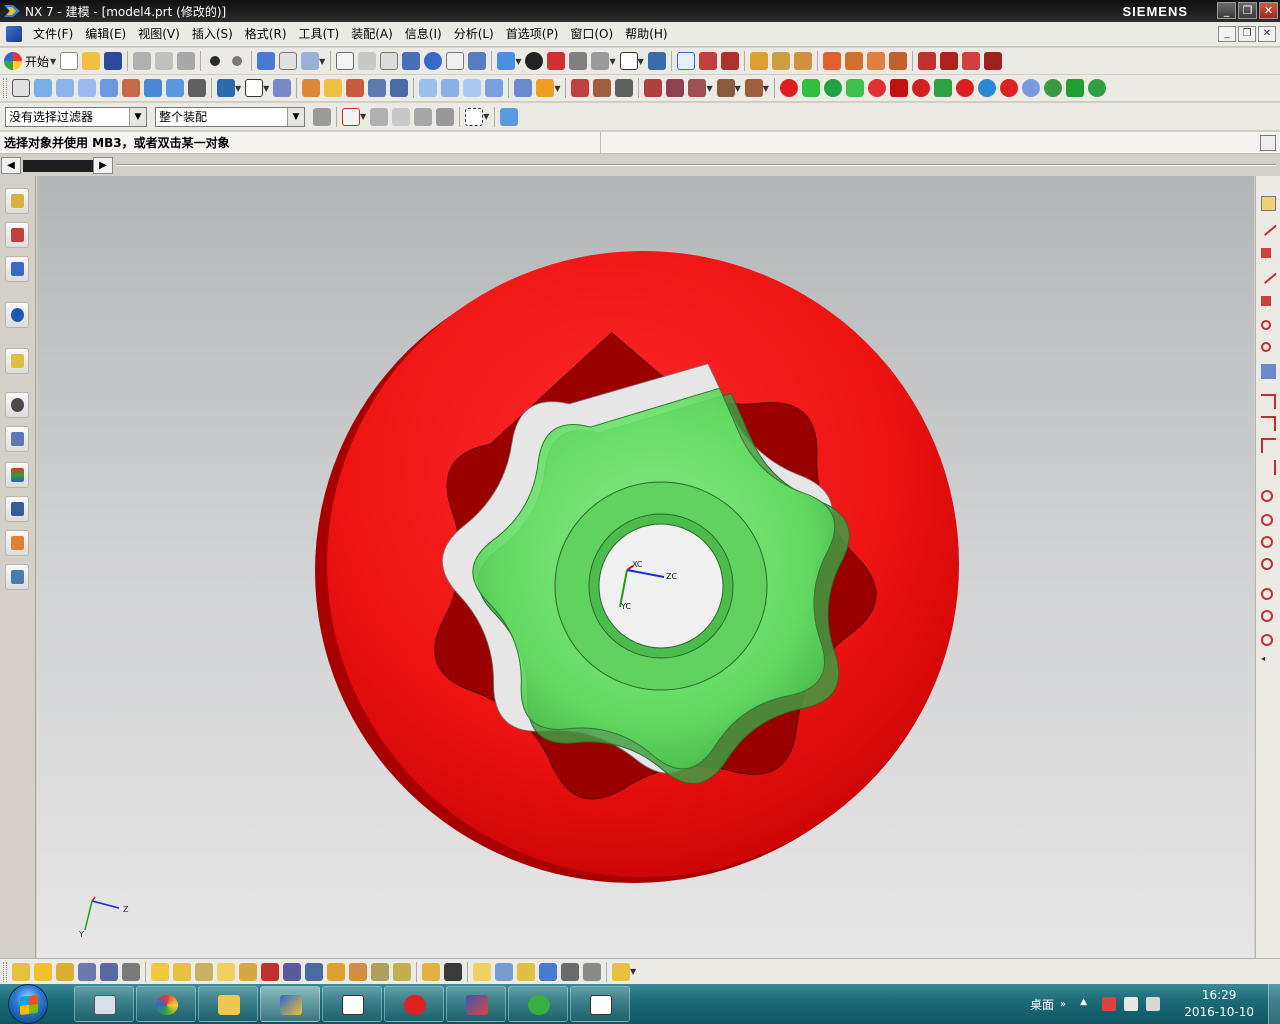 This screenshot has width=1280, height=1024. I want to click on taskbar-explorer, so click(228, 1004).